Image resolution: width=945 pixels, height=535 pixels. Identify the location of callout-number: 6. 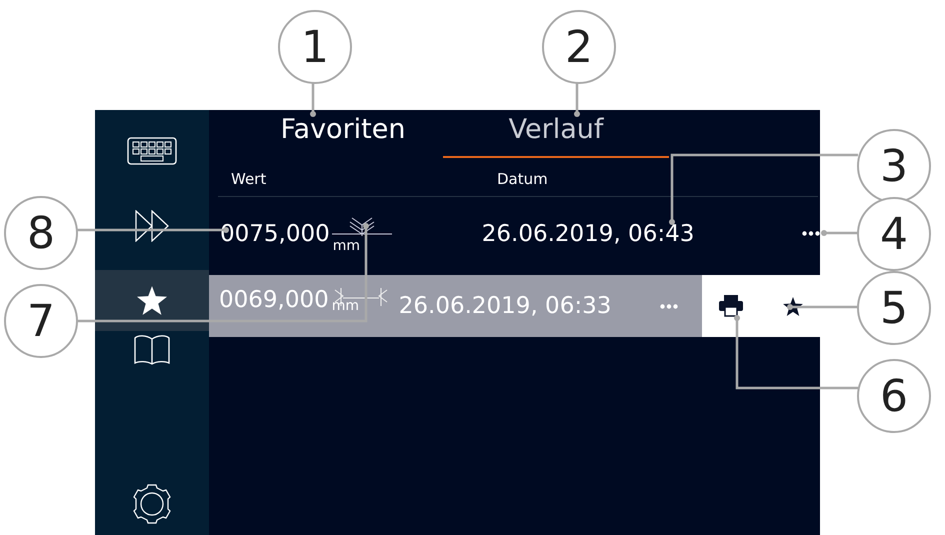
(894, 396).